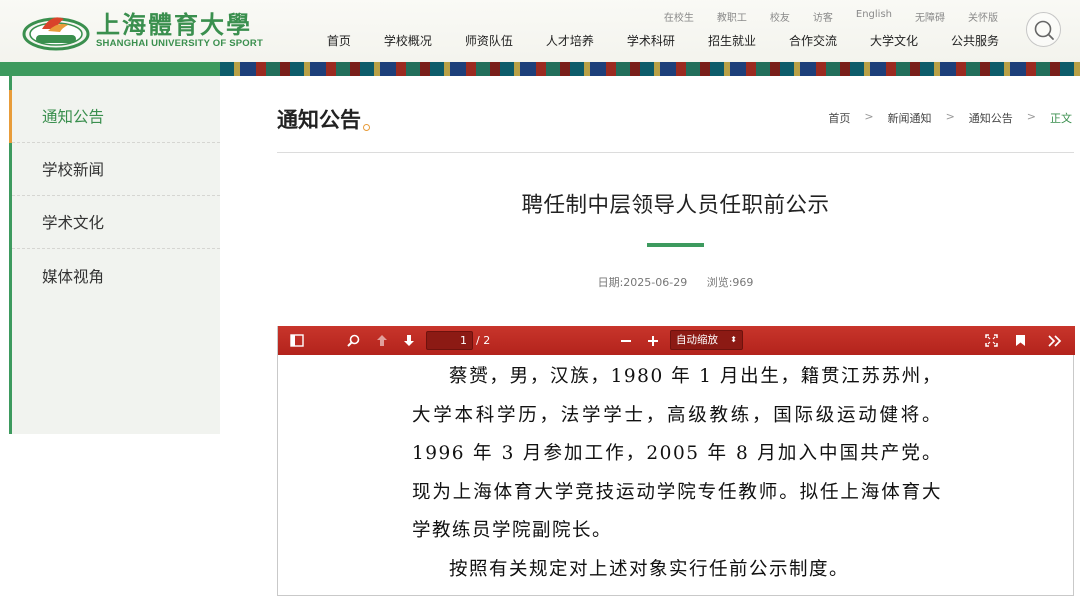 The height and width of the screenshot is (596, 1080). What do you see at coordinates (813, 40) in the screenshot?
I see `nav-item-cooperation: 合作交流` at bounding box center [813, 40].